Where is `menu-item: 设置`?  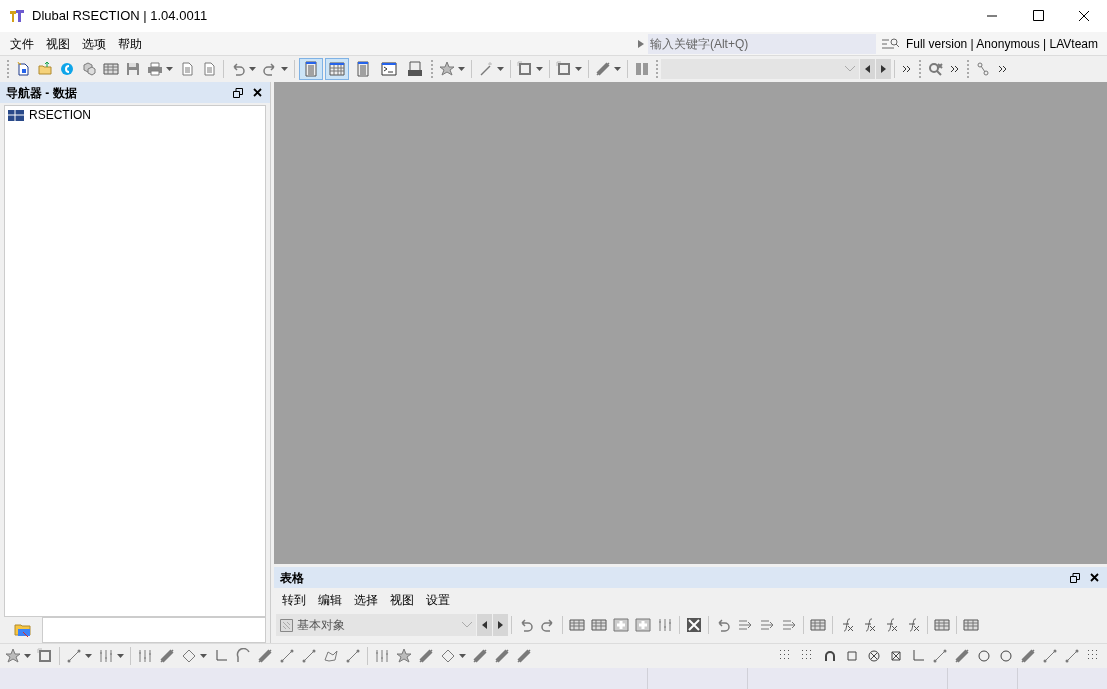 menu-item: 设置 is located at coordinates (438, 600).